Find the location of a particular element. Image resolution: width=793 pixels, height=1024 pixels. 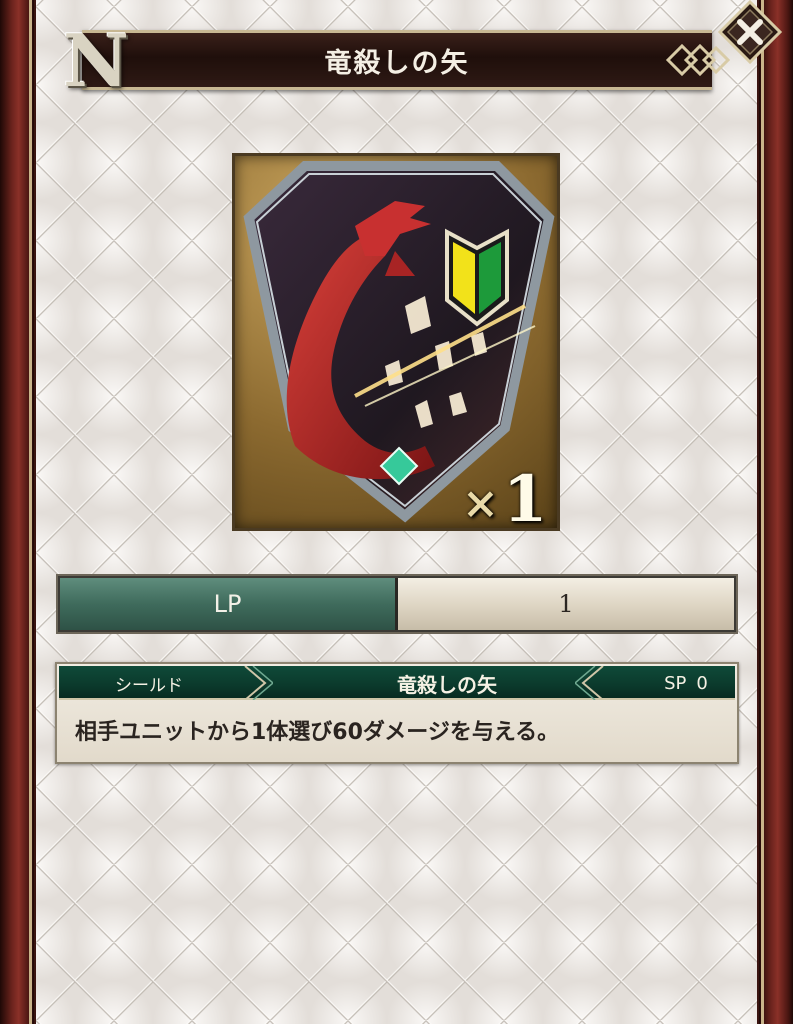

sp-value: 0 is located at coordinates (702, 683).